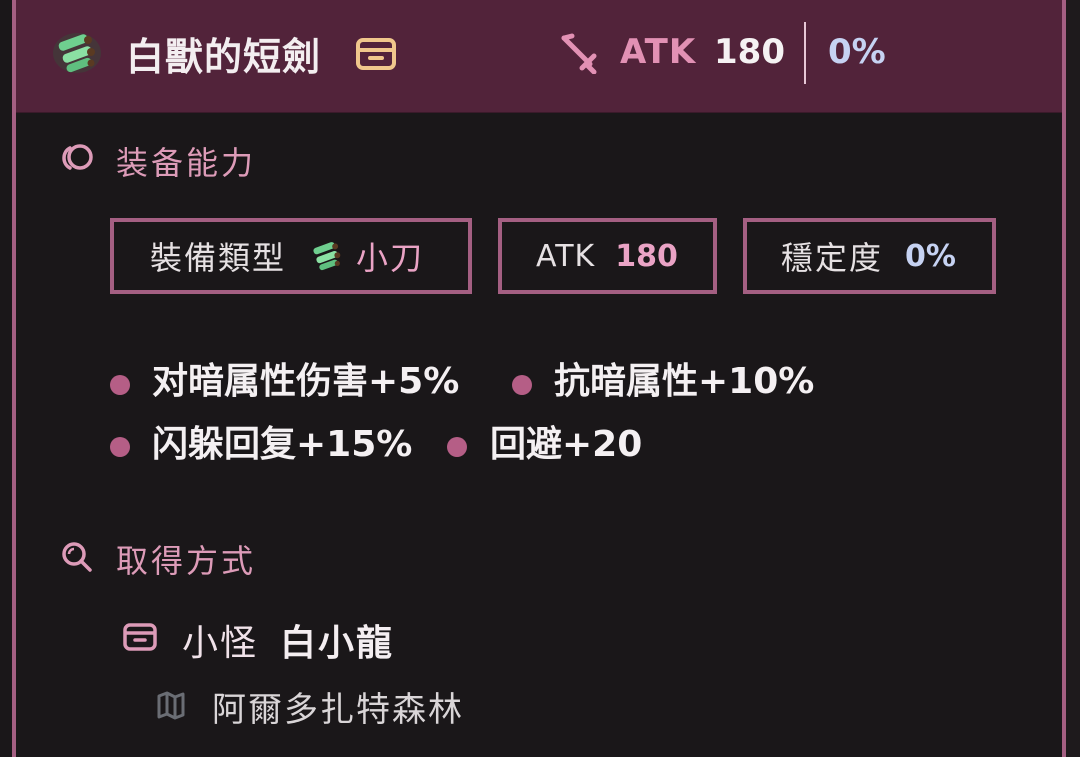 This screenshot has width=1080, height=757. Describe the element at coordinates (186, 163) in the screenshot. I see `abilities-section-title: 装备能力` at that location.